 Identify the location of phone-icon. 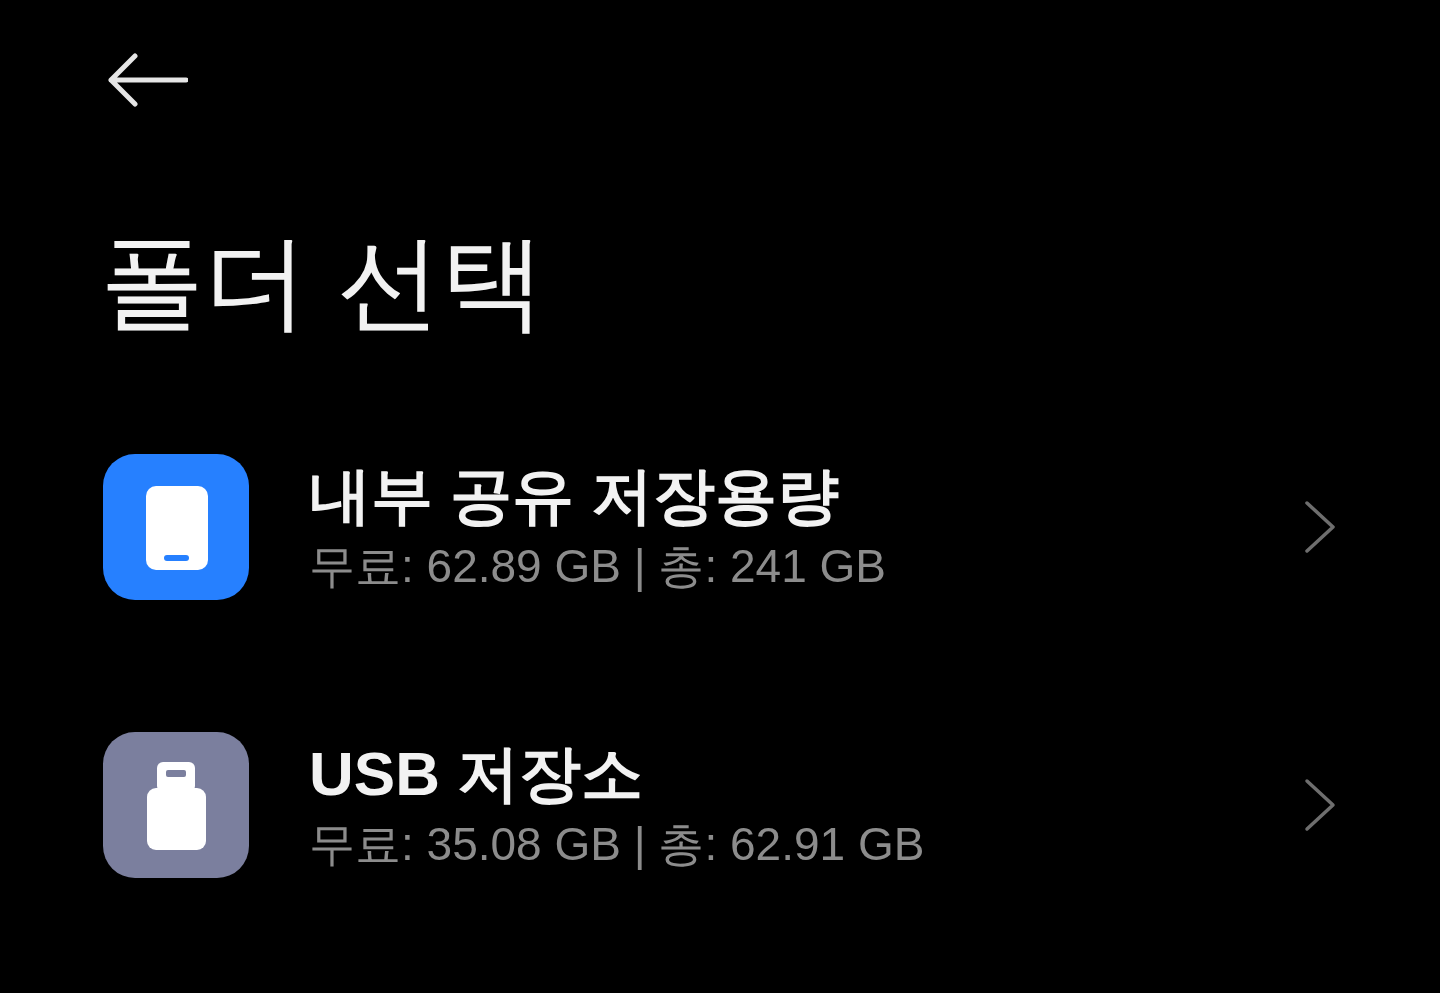
(176, 527).